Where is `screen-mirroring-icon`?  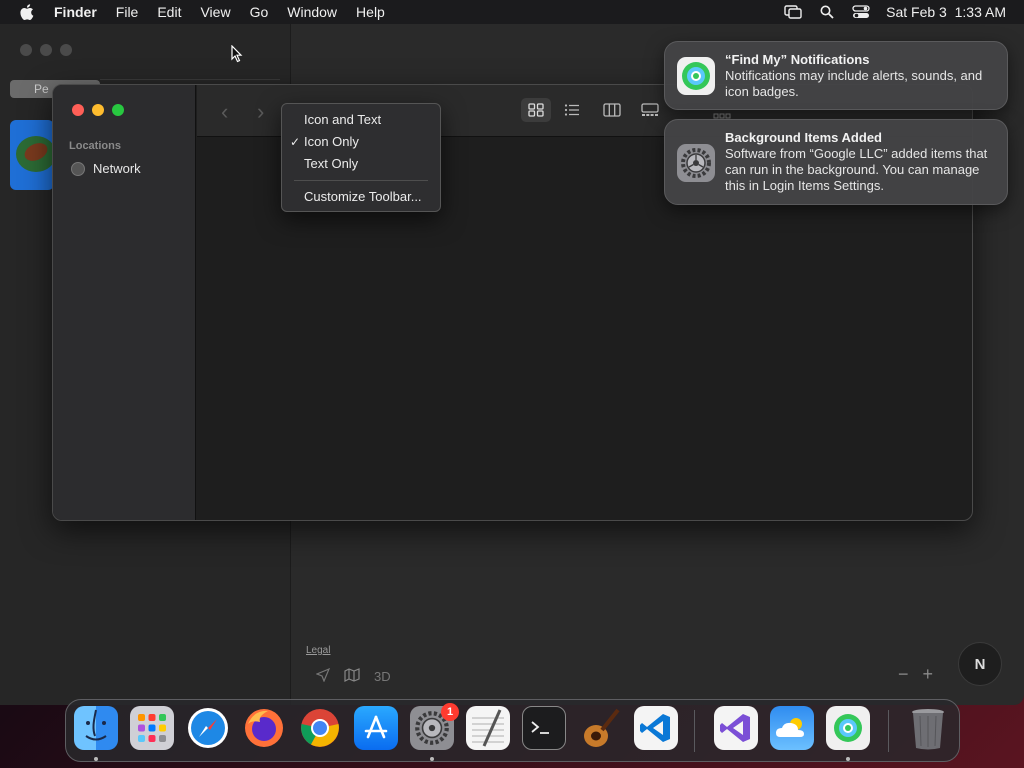 screen-mirroring-icon is located at coordinates (793, 12).